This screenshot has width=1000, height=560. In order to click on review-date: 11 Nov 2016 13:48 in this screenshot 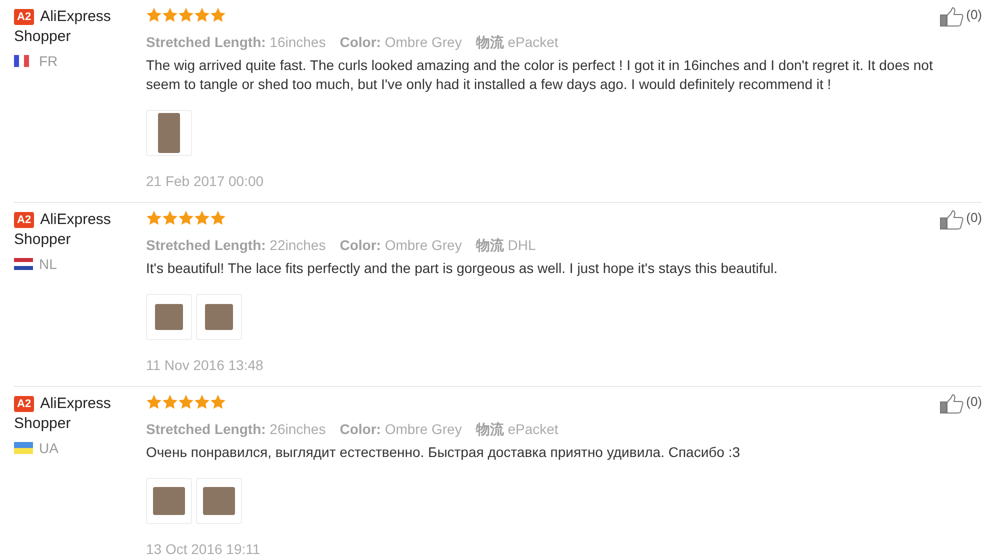, I will do `click(205, 365)`.